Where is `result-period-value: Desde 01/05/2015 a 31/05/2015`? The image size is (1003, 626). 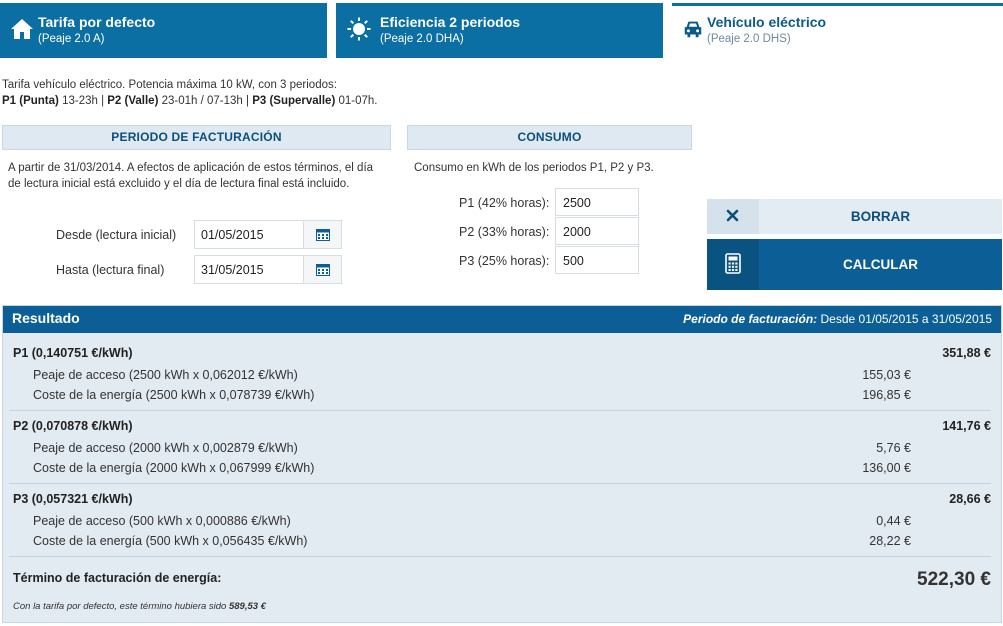 result-period-value: Desde 01/05/2015 a 31/05/2015 is located at coordinates (905, 319).